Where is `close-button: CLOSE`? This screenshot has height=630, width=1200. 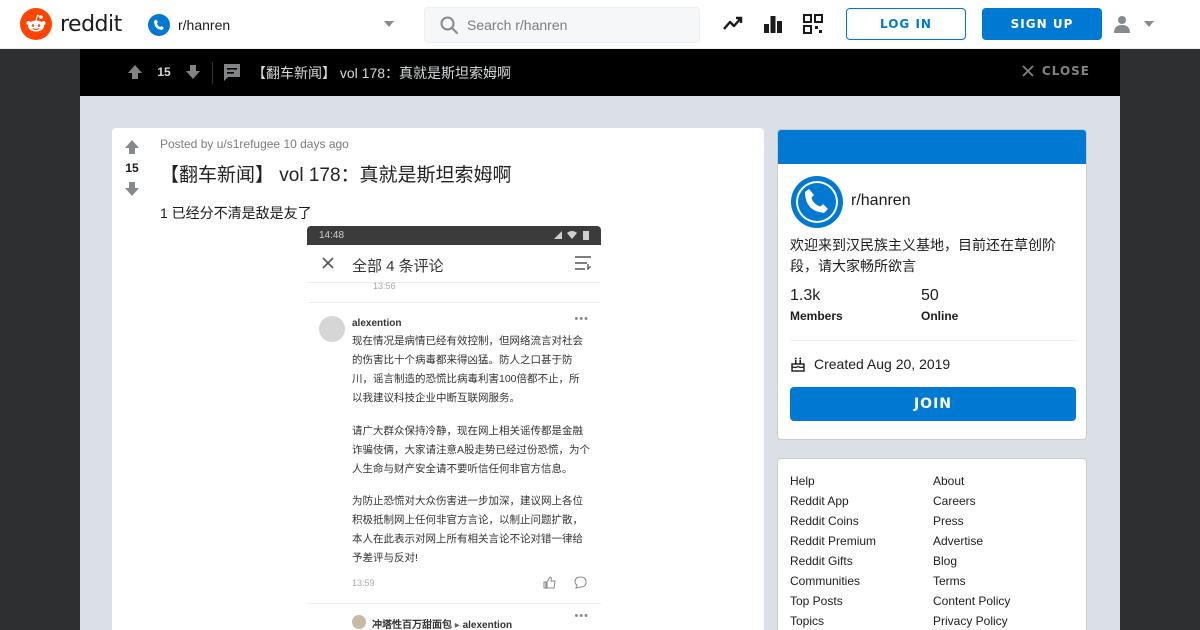
close-button: CLOSE is located at coordinates (1056, 71).